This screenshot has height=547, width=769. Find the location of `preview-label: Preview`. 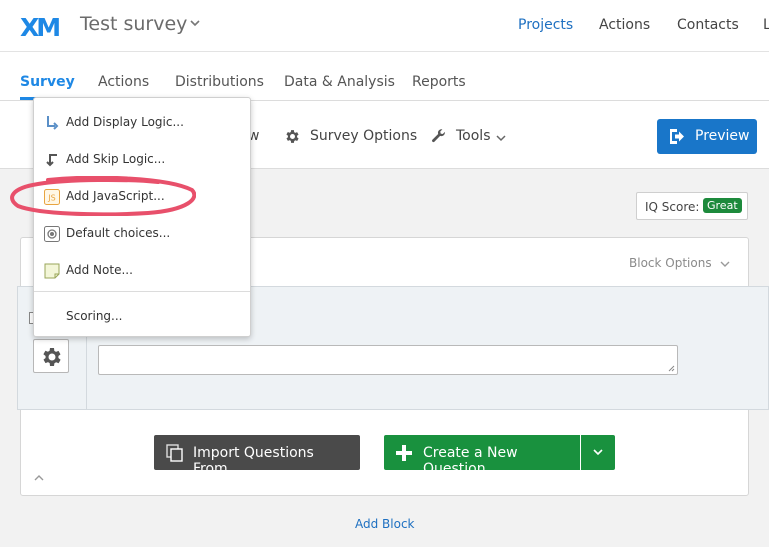

preview-label: Preview is located at coordinates (722, 136).